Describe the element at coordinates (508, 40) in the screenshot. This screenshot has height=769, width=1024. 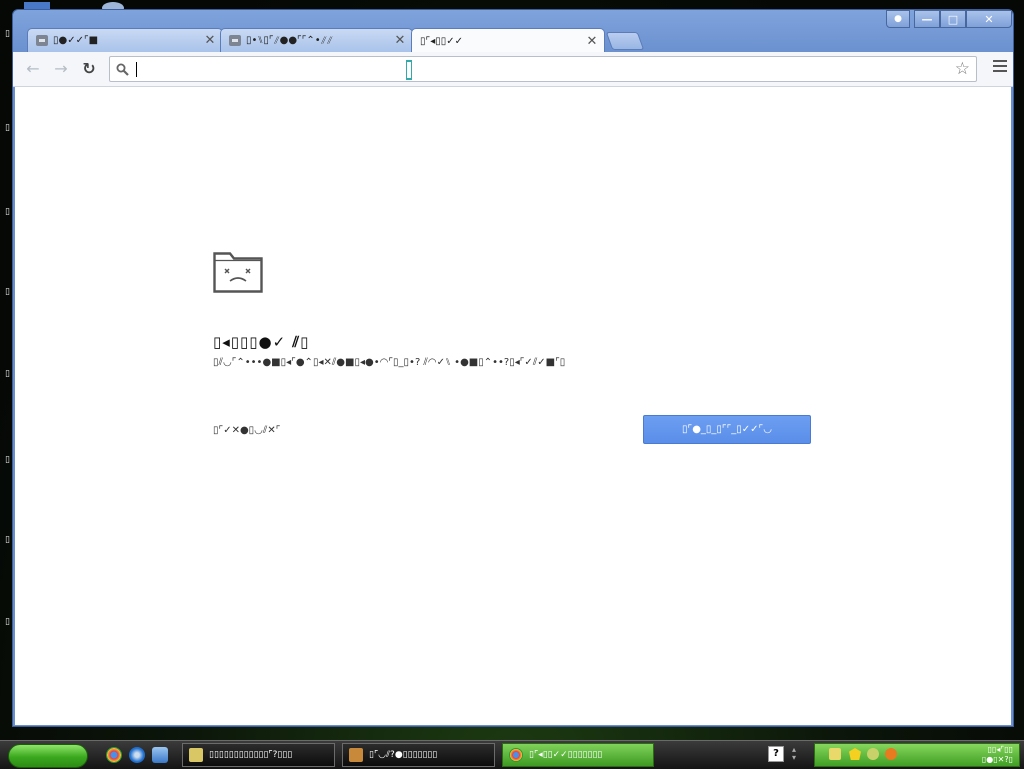
I see `tab-3-active: ▯⌜◂▯▯✓✓ ✕` at that location.